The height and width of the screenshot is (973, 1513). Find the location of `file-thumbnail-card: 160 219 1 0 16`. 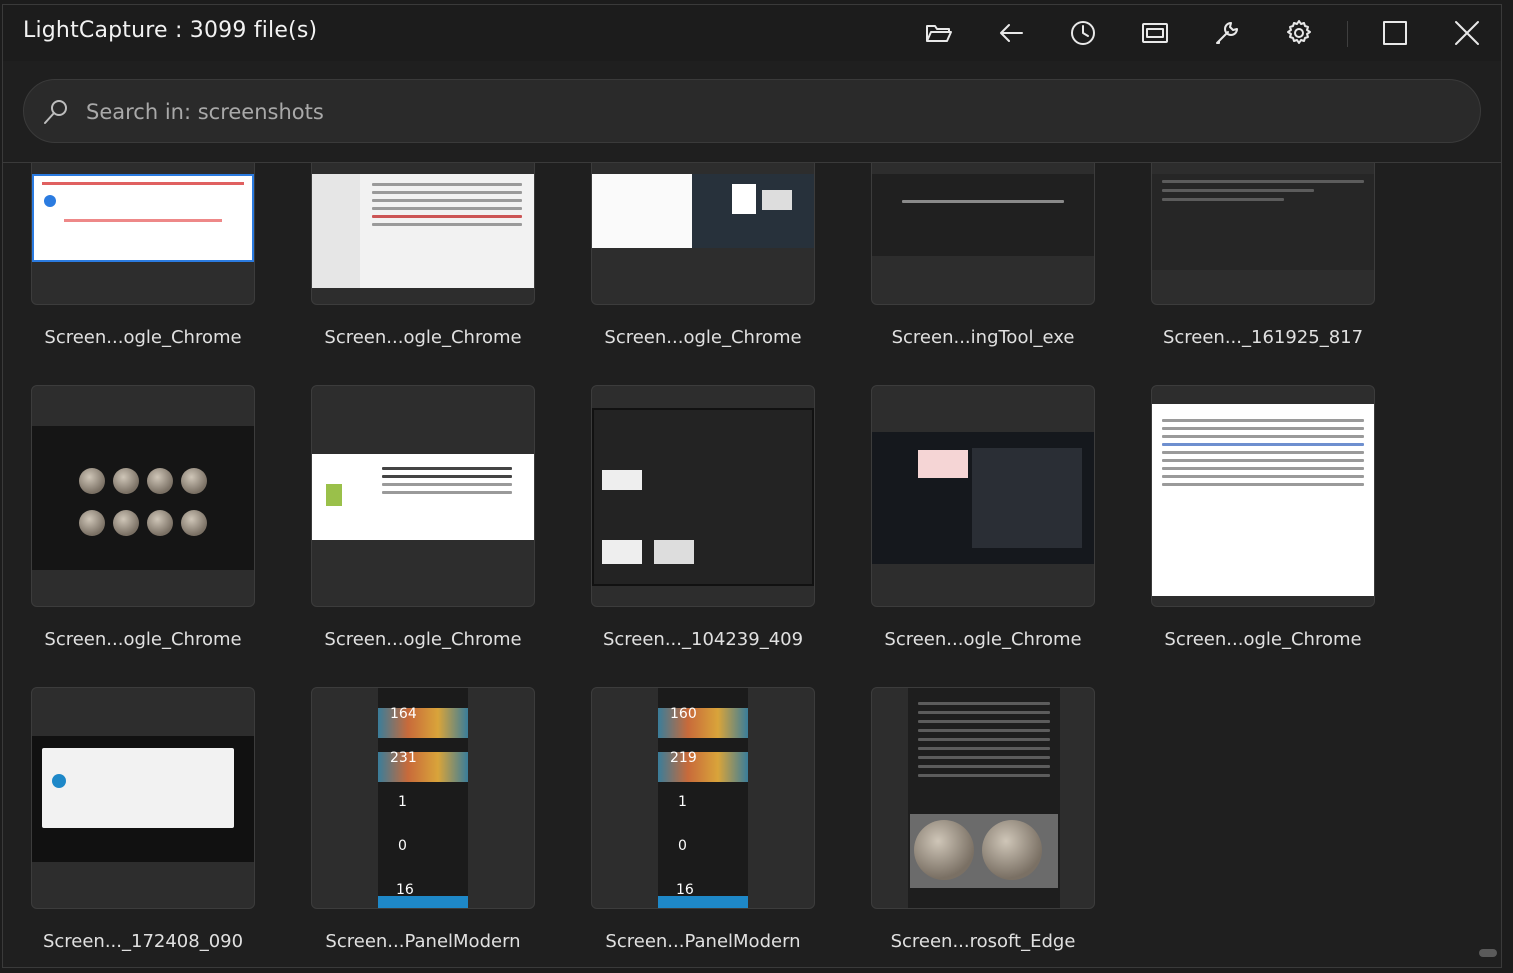

file-thumbnail-card: 160 219 1 0 16 is located at coordinates (703, 798).